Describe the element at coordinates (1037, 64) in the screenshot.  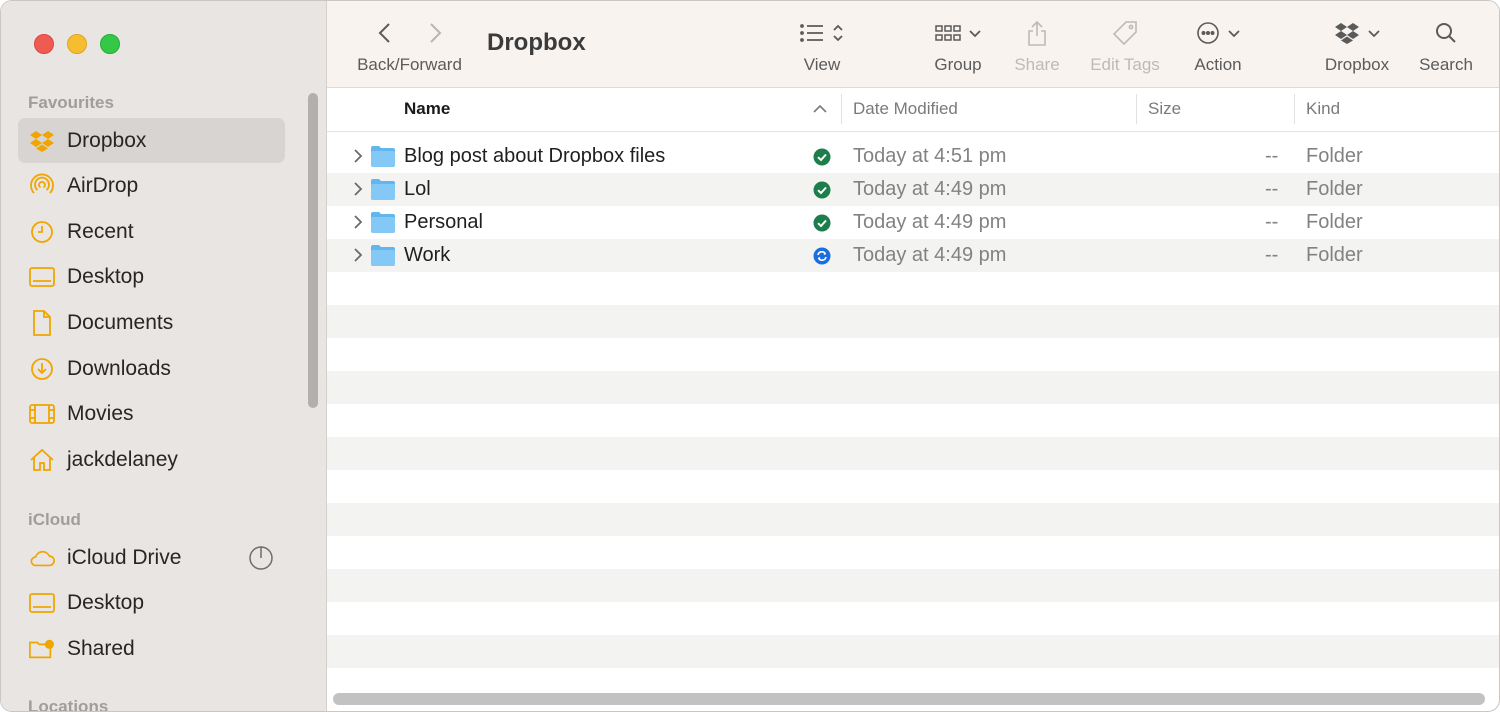
I see `share-label: Share` at that location.